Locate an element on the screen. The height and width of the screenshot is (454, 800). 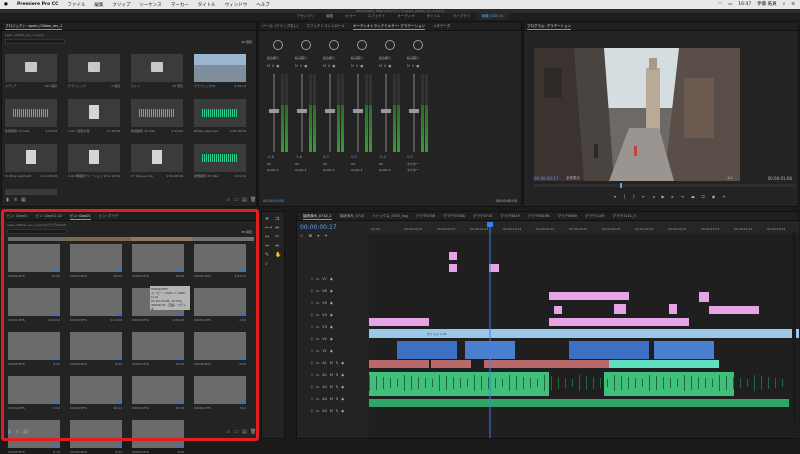
bin-clip: 00042.MTS 7:01 is located at coordinates (220, 393).